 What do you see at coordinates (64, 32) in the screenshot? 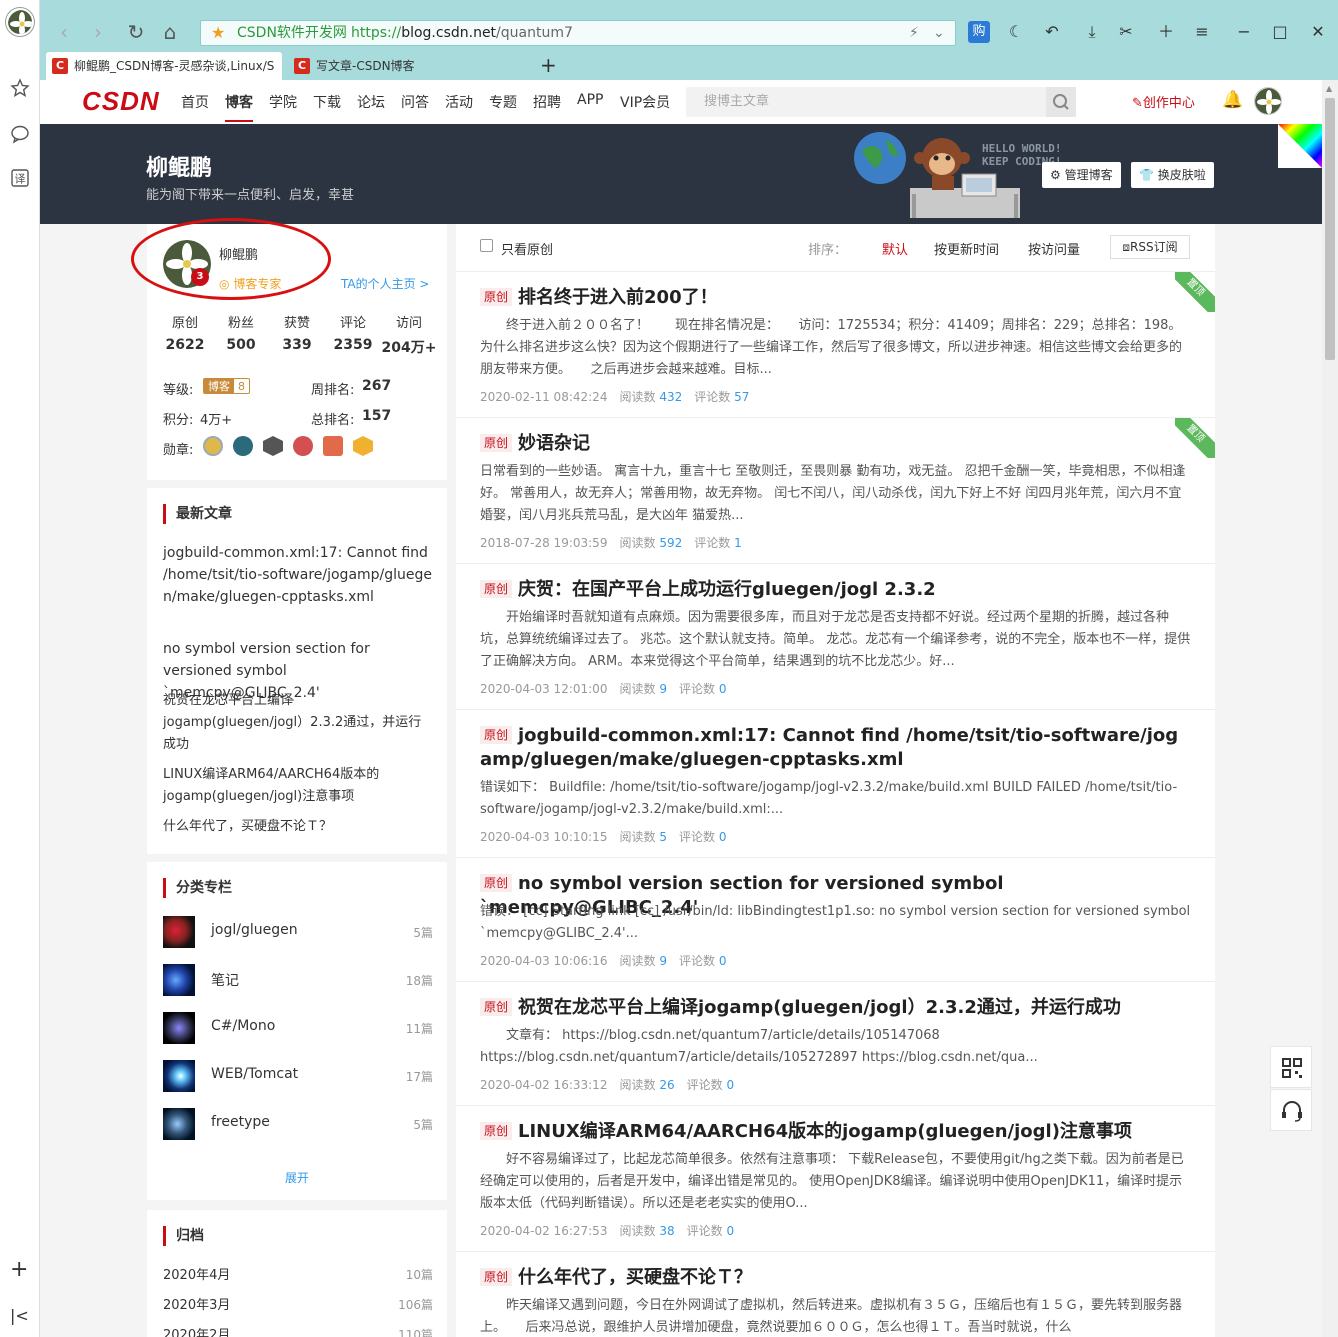
I see `back-icon: ‹` at bounding box center [64, 32].